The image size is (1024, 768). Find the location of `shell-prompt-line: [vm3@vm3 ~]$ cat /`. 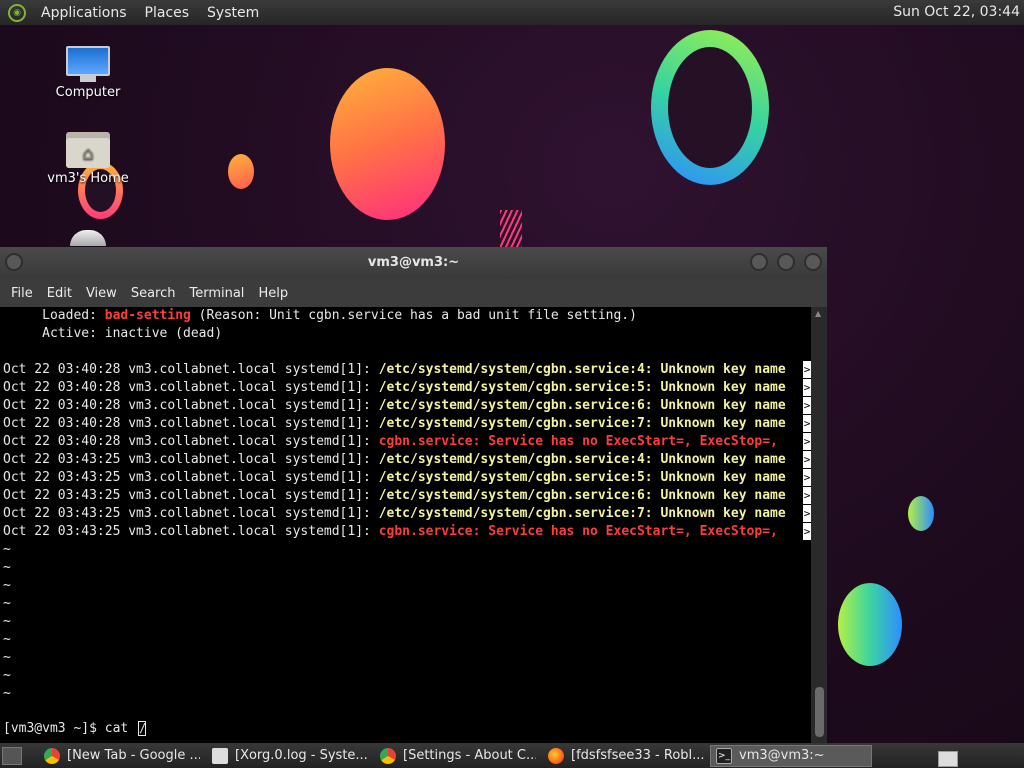

shell-prompt-line: [vm3@vm3 ~]$ cat / is located at coordinates (74, 729).